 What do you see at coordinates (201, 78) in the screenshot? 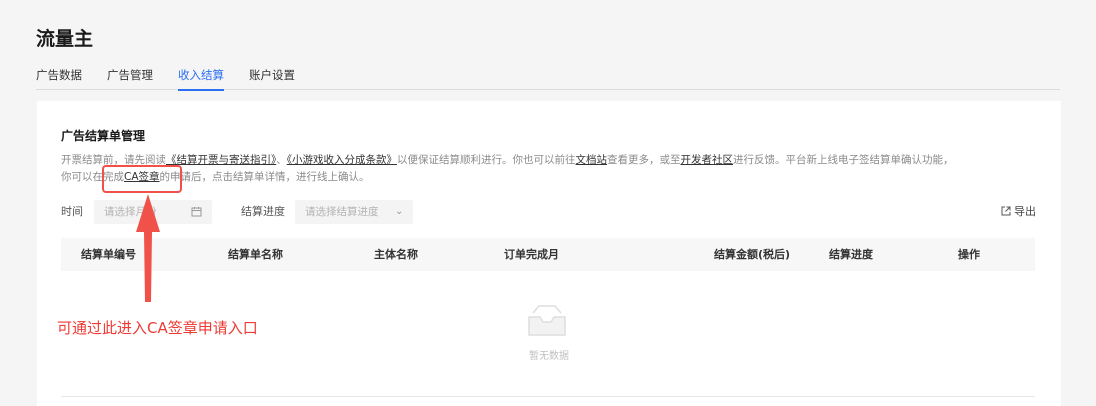
I see `tab-revenue-settlement: 收入结算` at bounding box center [201, 78].